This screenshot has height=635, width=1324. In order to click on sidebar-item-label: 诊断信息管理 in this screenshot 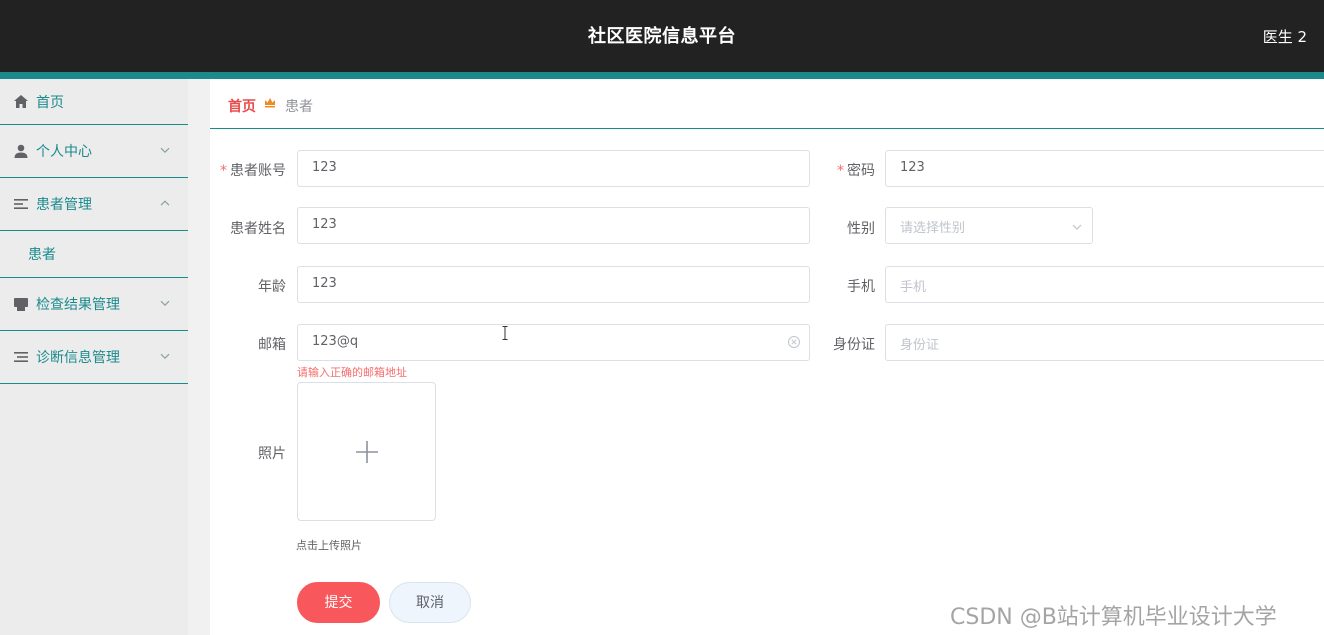, I will do `click(78, 358)`.